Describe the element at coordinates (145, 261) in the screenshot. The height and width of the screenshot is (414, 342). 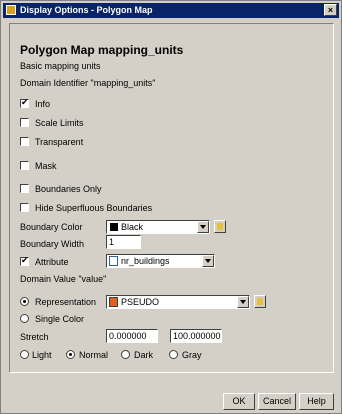
I see `attribute-value: nr_buildings` at that location.